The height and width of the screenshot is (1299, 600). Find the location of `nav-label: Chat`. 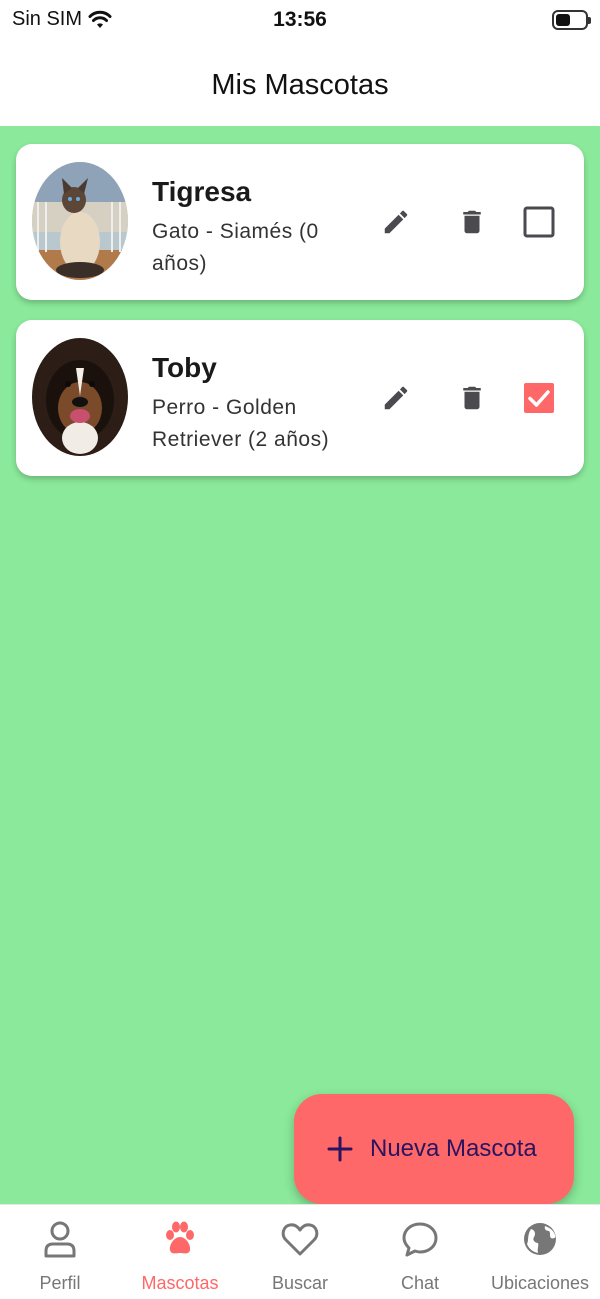

nav-label: Chat is located at coordinates (420, 1283).